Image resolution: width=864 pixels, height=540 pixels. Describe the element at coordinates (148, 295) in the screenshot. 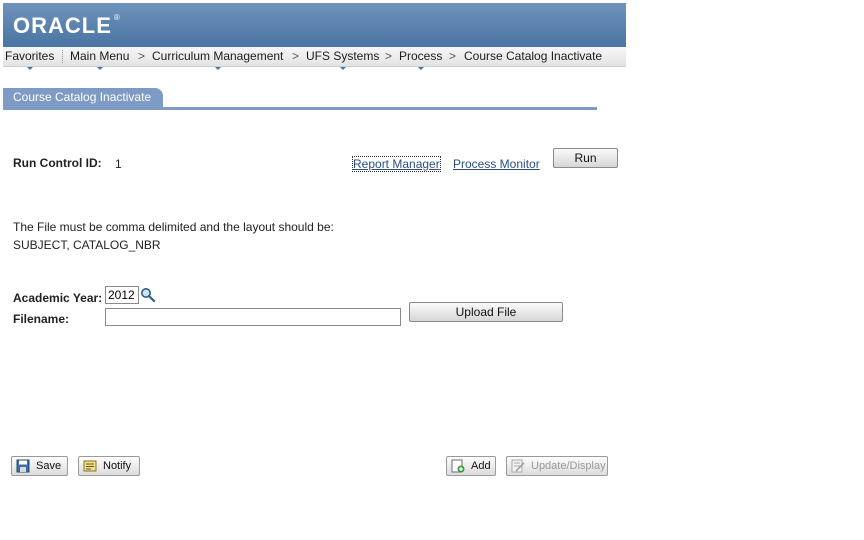

I see `lookup-magnifier-icon` at that location.